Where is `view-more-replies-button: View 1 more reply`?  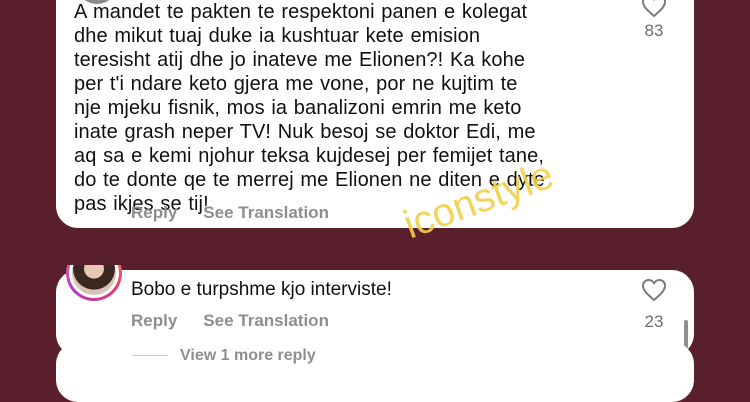
view-more-replies-button: View 1 more reply is located at coordinates (248, 356).